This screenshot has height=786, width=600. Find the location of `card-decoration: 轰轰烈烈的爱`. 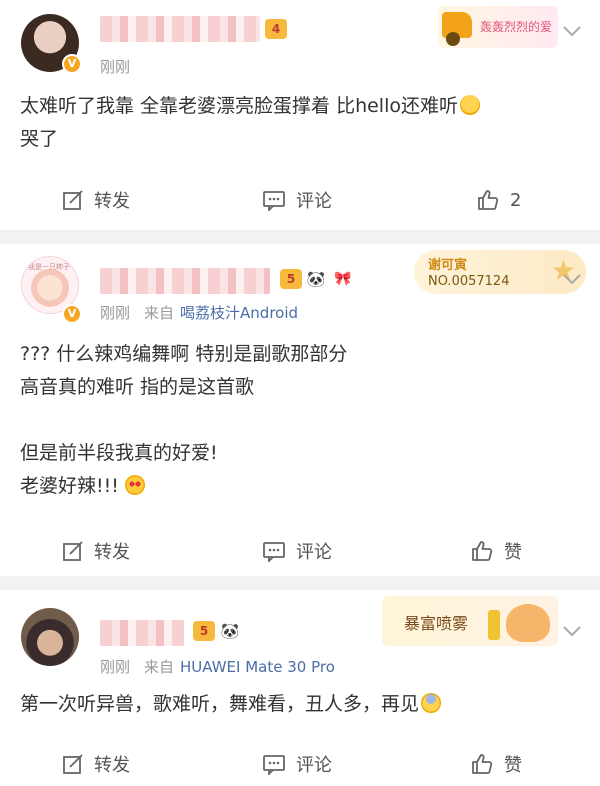

card-decoration: 轰轰烈烈的爱 is located at coordinates (498, 27).